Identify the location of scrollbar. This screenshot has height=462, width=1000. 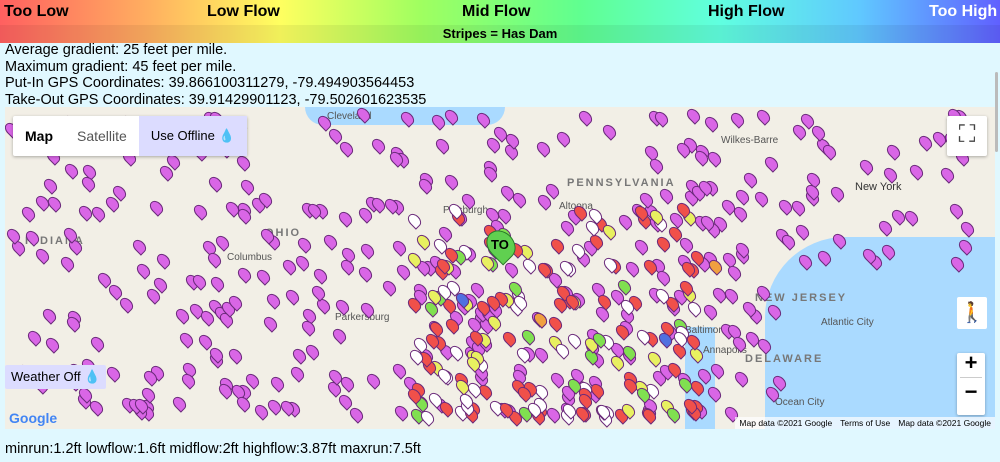
(996, 112).